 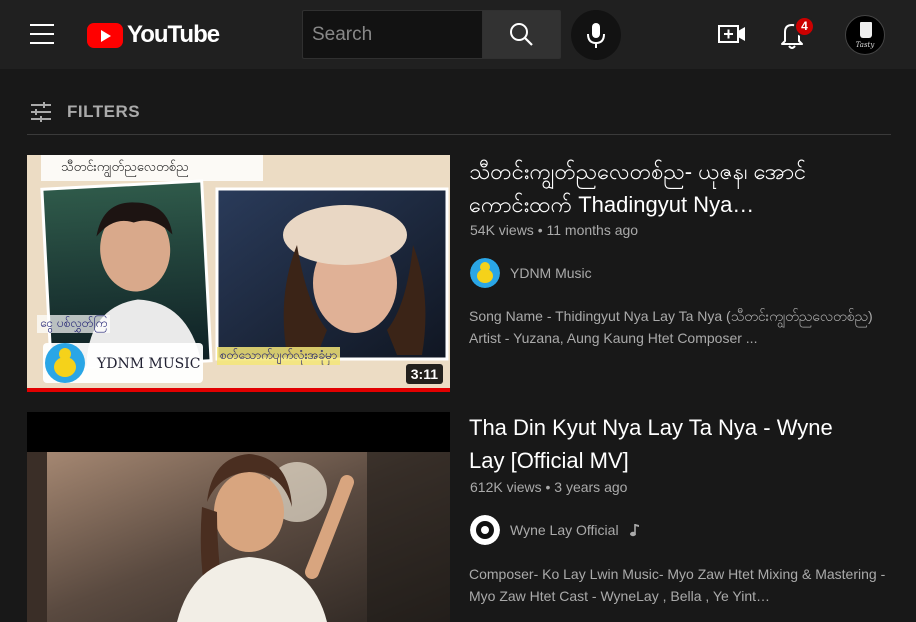 What do you see at coordinates (105, 35) in the screenshot?
I see `youtube-play-icon` at bounding box center [105, 35].